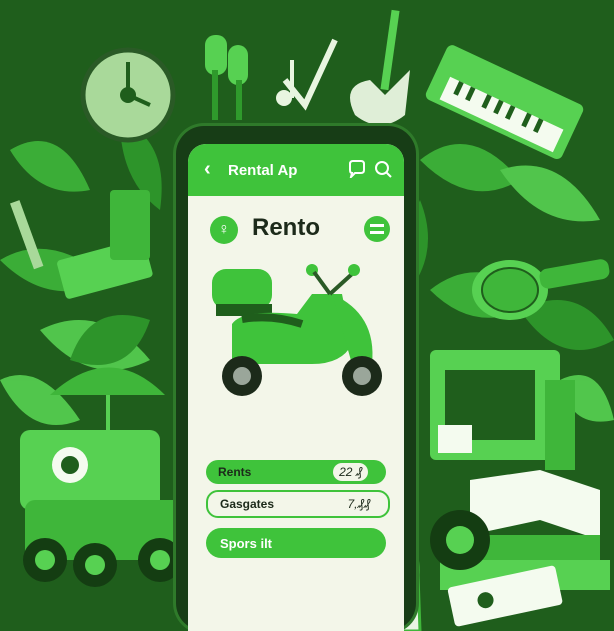 This screenshot has width=614, height=631. Describe the element at coordinates (247, 504) in the screenshot. I see `row-label: Gasgates` at that location.